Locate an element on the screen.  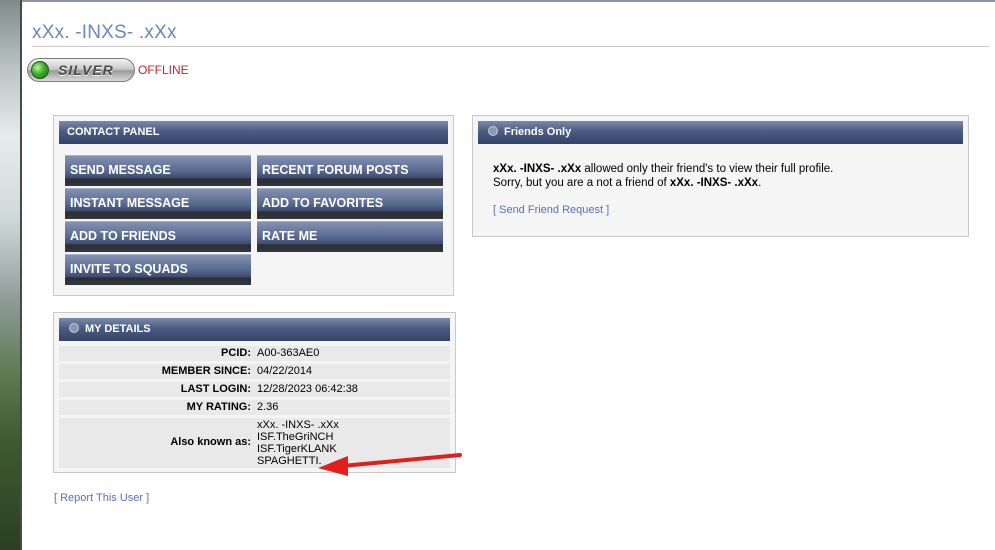
my-details-header: MY DETAILS is located at coordinates (254, 329).